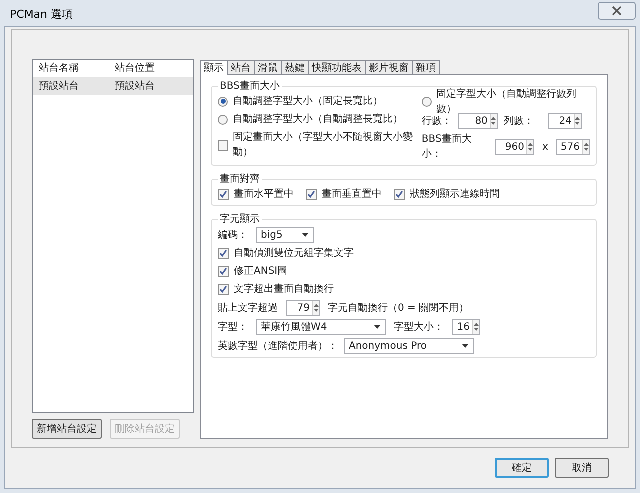  What do you see at coordinates (389, 67) in the screenshot?
I see `tab: 影片視窗` at bounding box center [389, 67].